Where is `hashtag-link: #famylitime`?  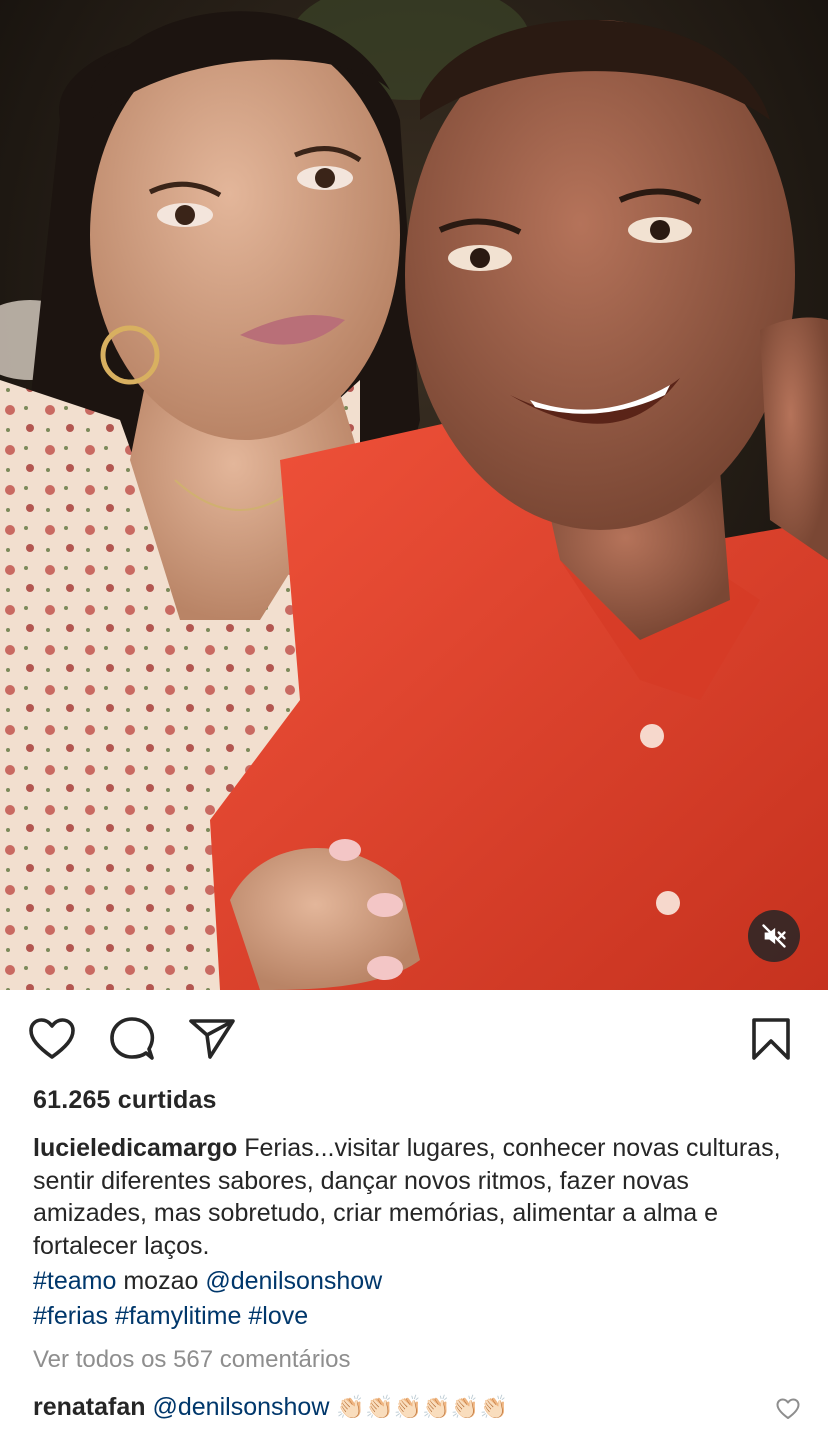 hashtag-link: #famylitime is located at coordinates (178, 1316).